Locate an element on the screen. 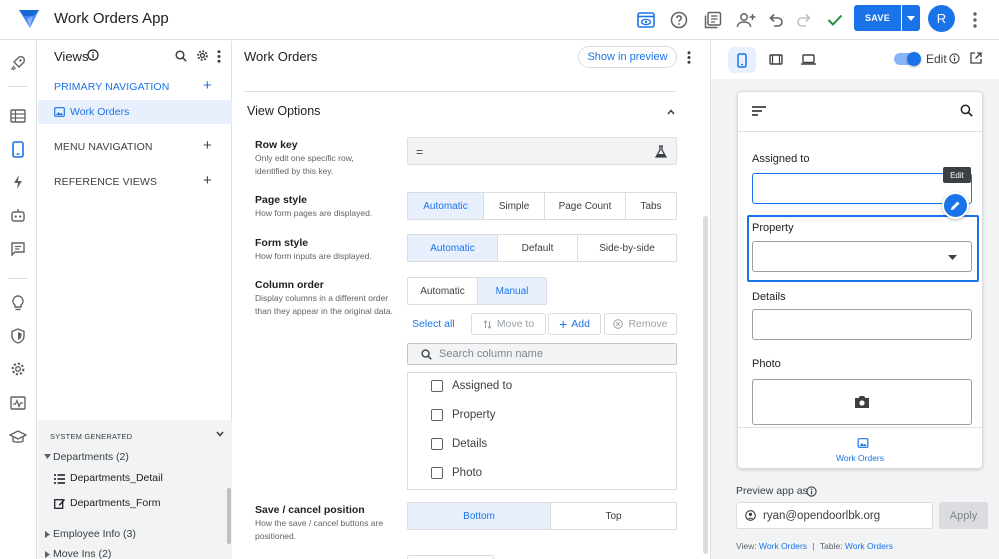 The height and width of the screenshot is (559, 999). section-primary-navigation: PRIMARY NAVIGATION is located at coordinates (111, 87).